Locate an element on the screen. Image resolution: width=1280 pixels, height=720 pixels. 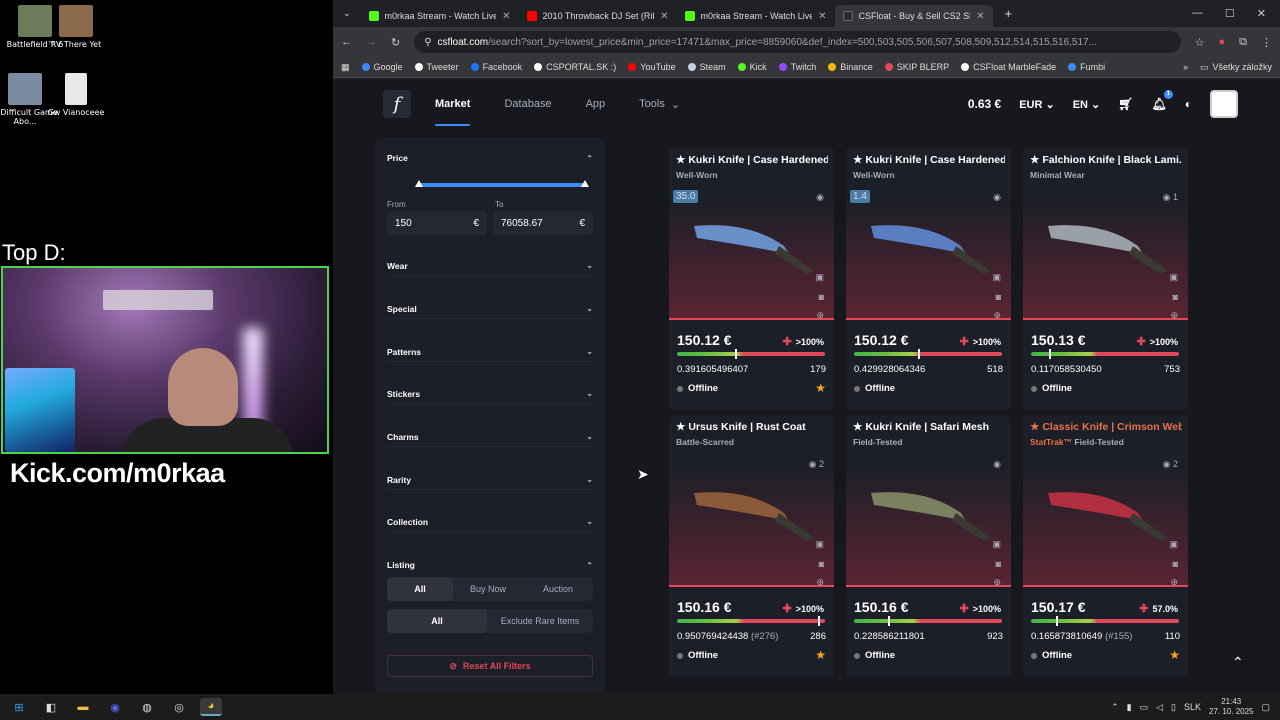
bookmark-fumbi: Fumbi is located at coordinates (1086, 67).